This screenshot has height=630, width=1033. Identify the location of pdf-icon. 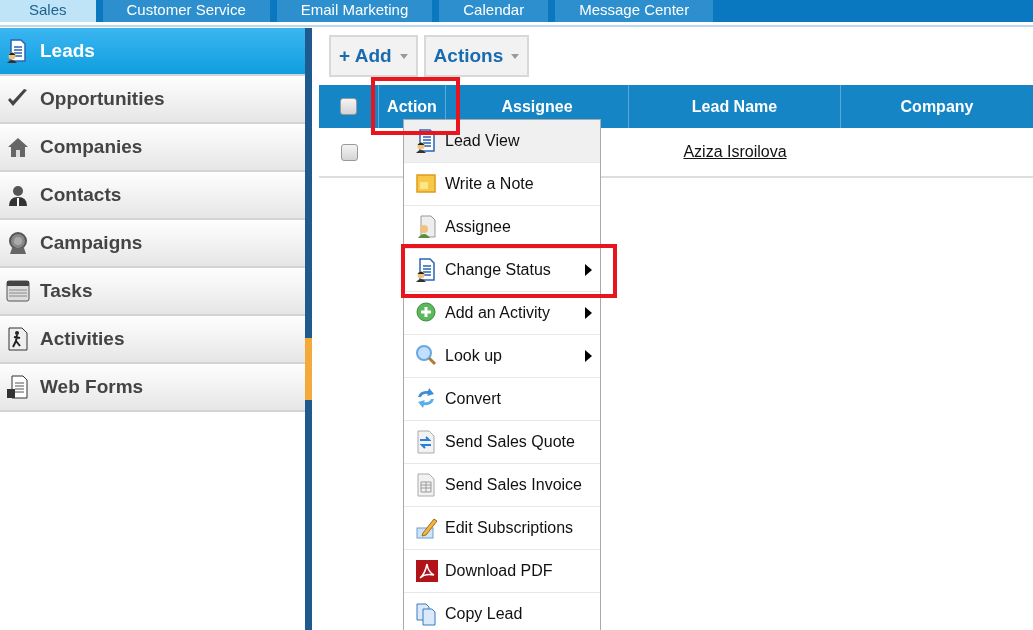
(427, 571).